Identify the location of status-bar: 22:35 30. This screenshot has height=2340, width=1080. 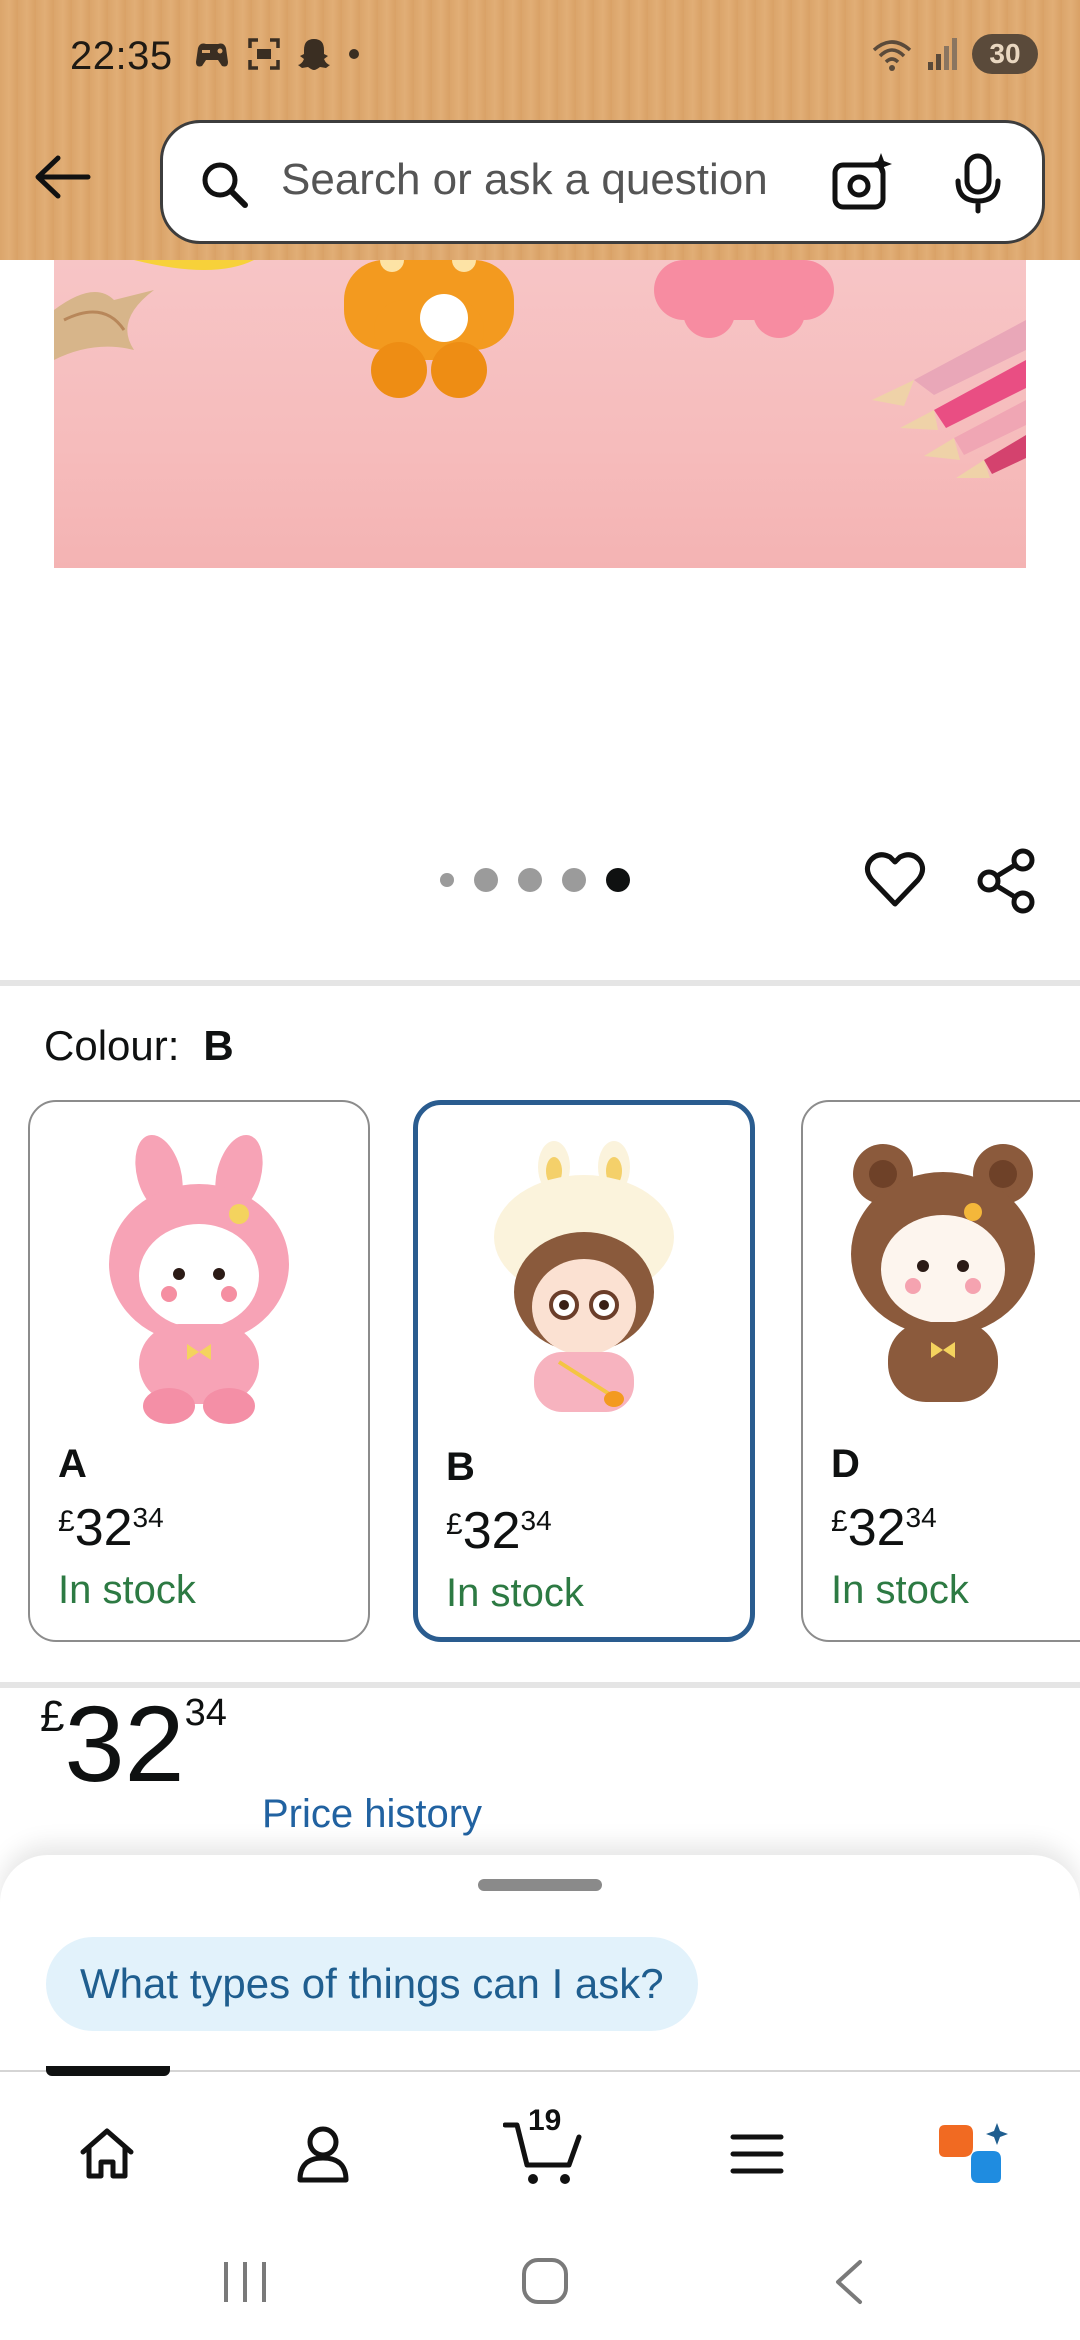
(540, 60).